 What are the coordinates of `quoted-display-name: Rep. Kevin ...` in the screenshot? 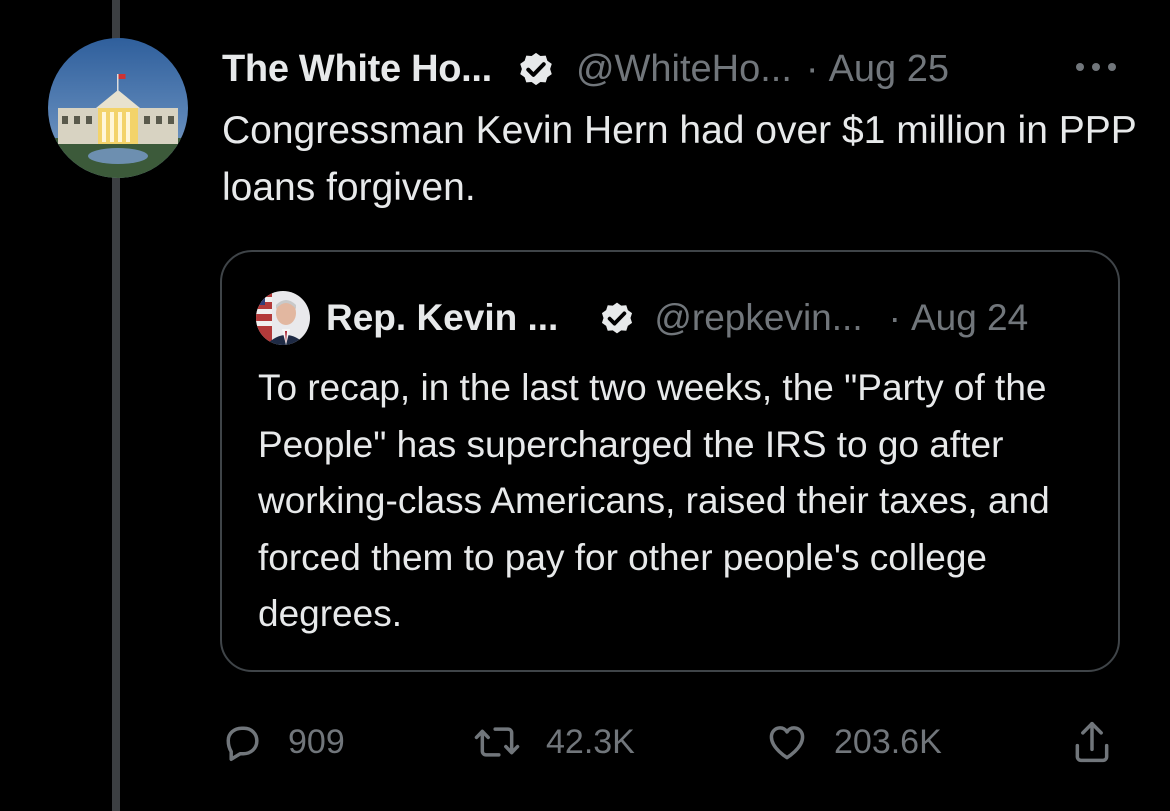 It's located at (442, 318).